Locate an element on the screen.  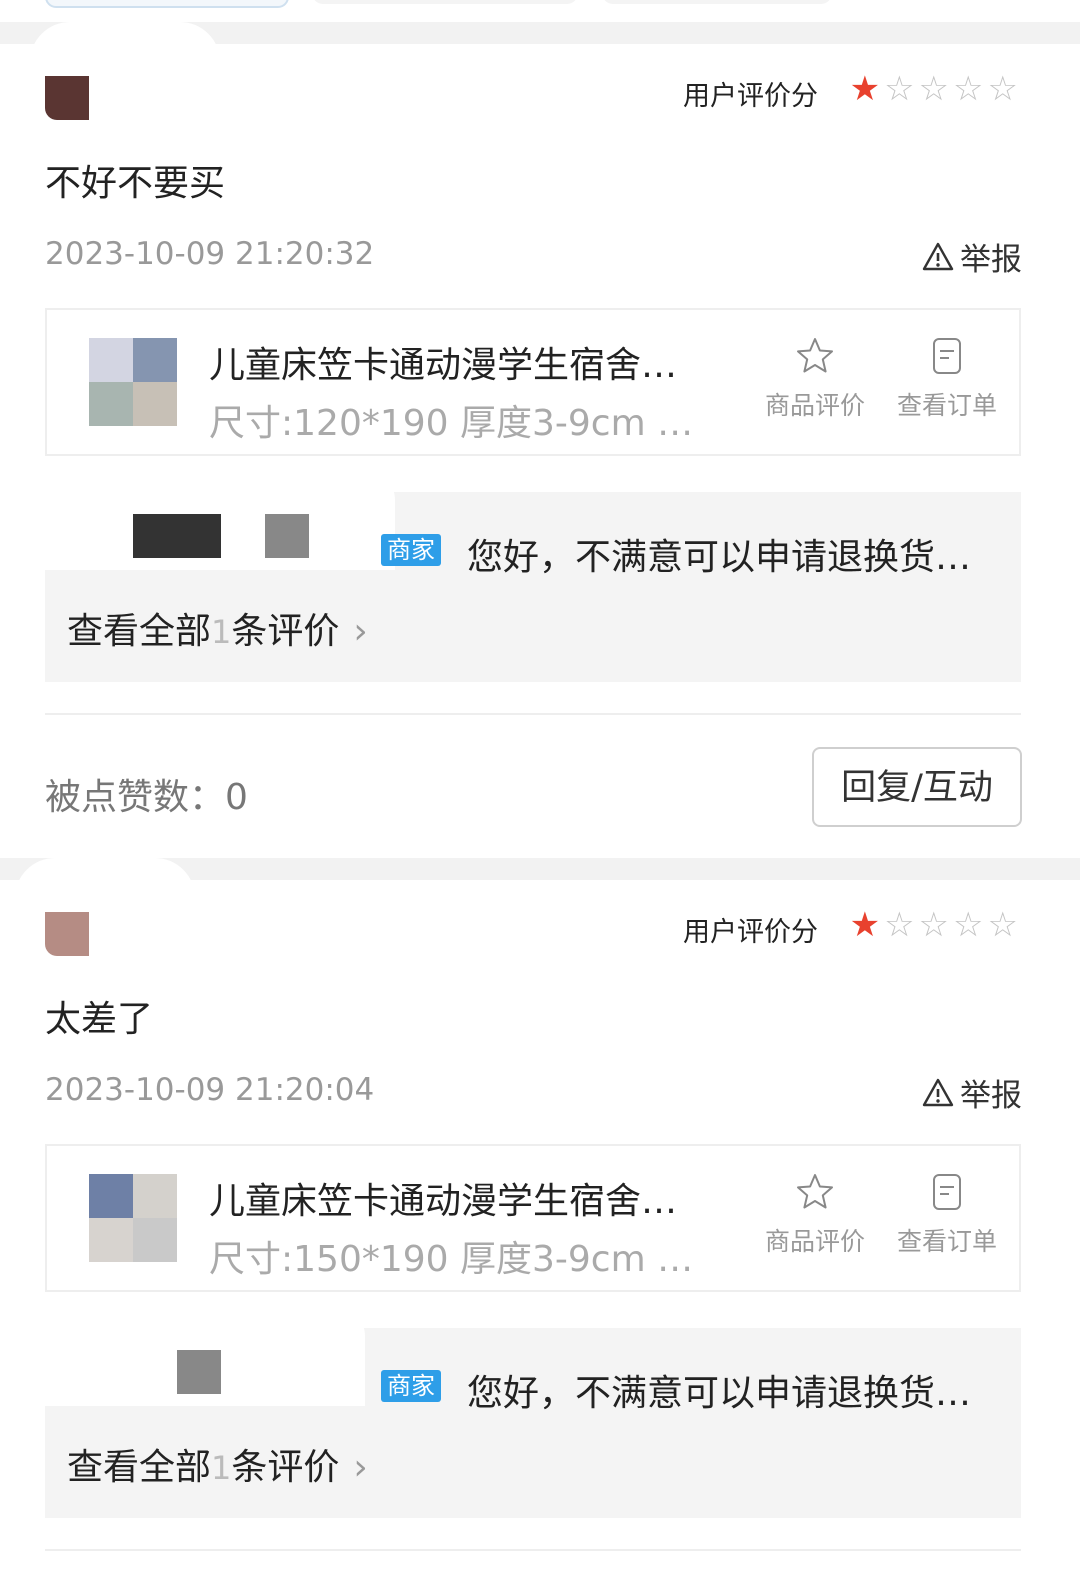
reply-interact-button: 回复/互动 is located at coordinates (917, 787).